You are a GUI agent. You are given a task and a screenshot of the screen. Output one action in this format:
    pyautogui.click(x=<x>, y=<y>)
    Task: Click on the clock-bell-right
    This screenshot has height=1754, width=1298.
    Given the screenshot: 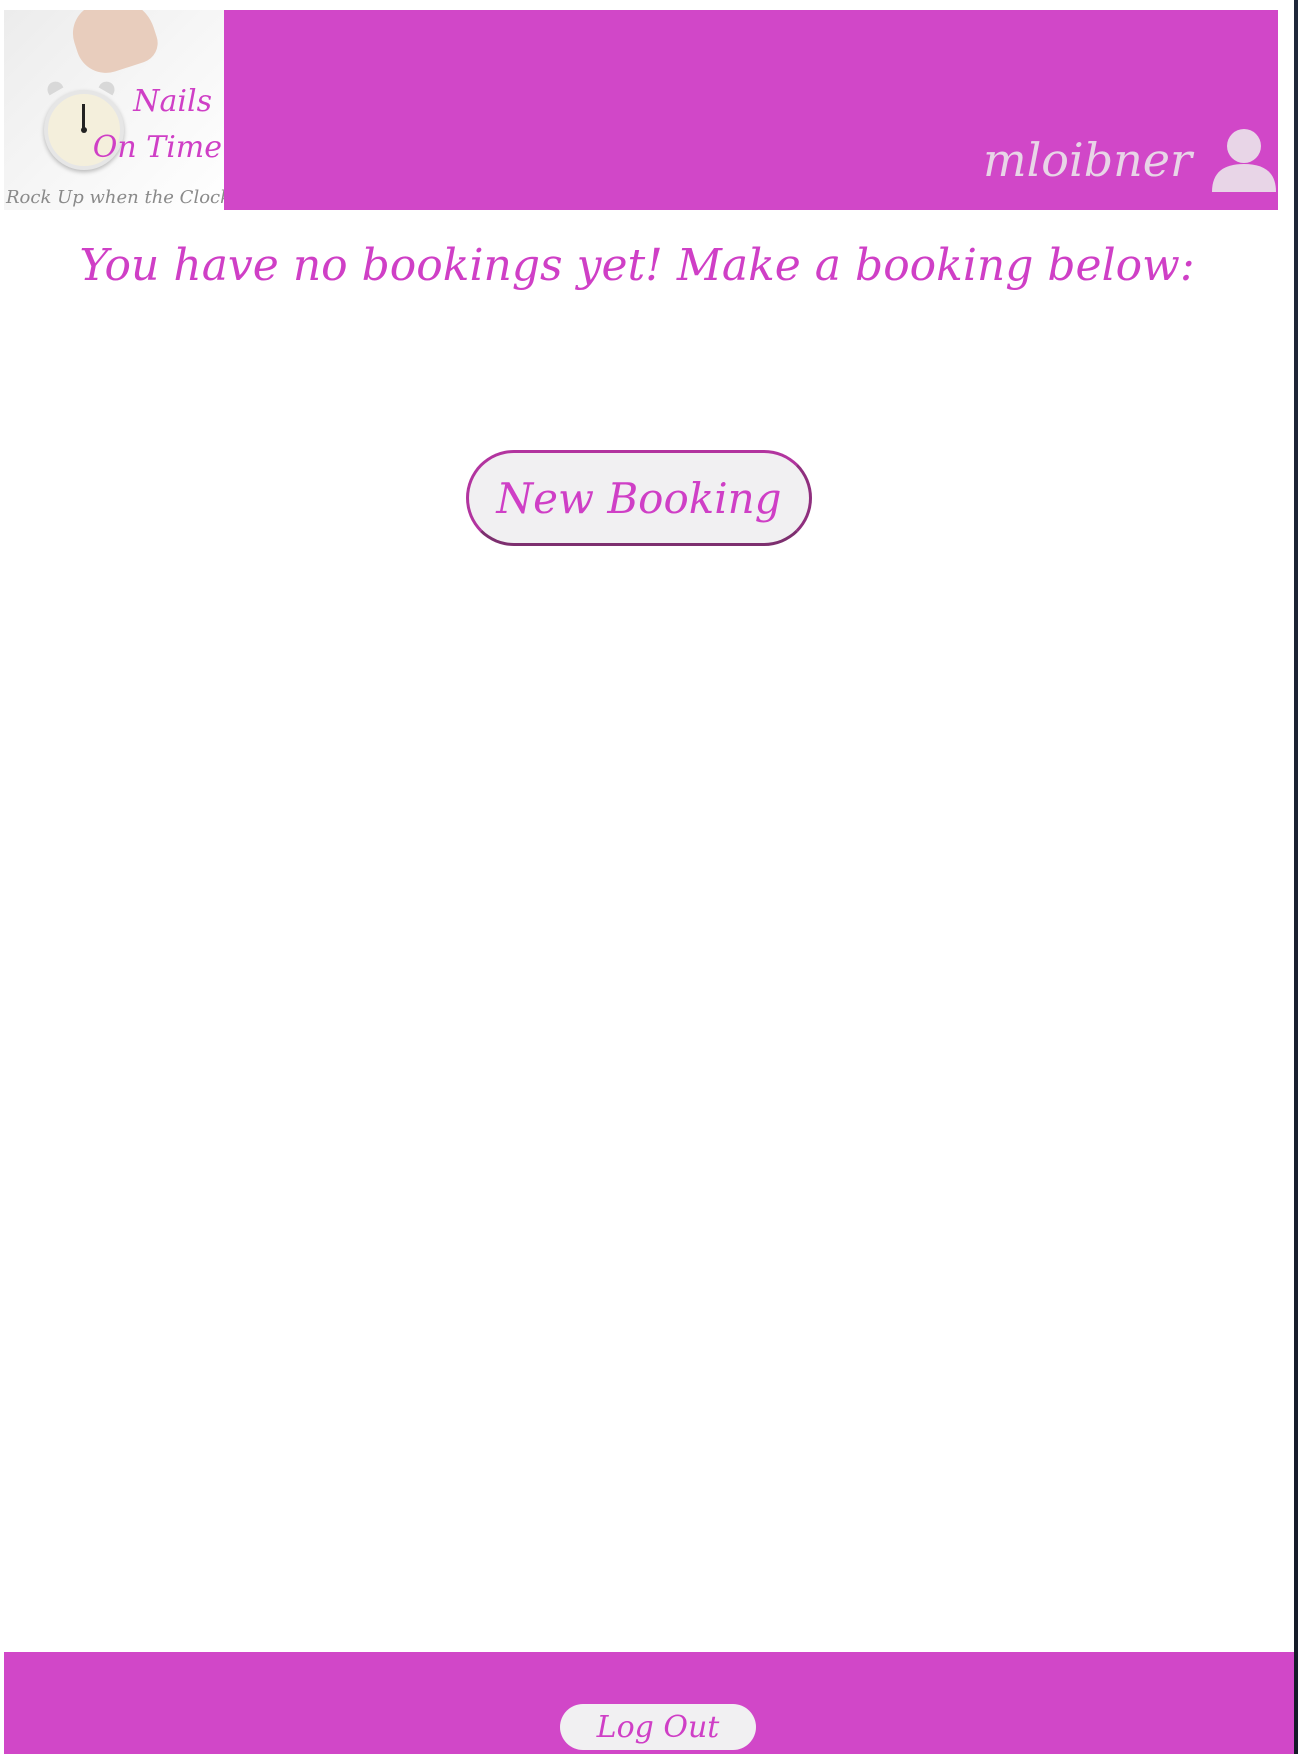 What is the action you would take?
    pyautogui.click(x=108, y=87)
    